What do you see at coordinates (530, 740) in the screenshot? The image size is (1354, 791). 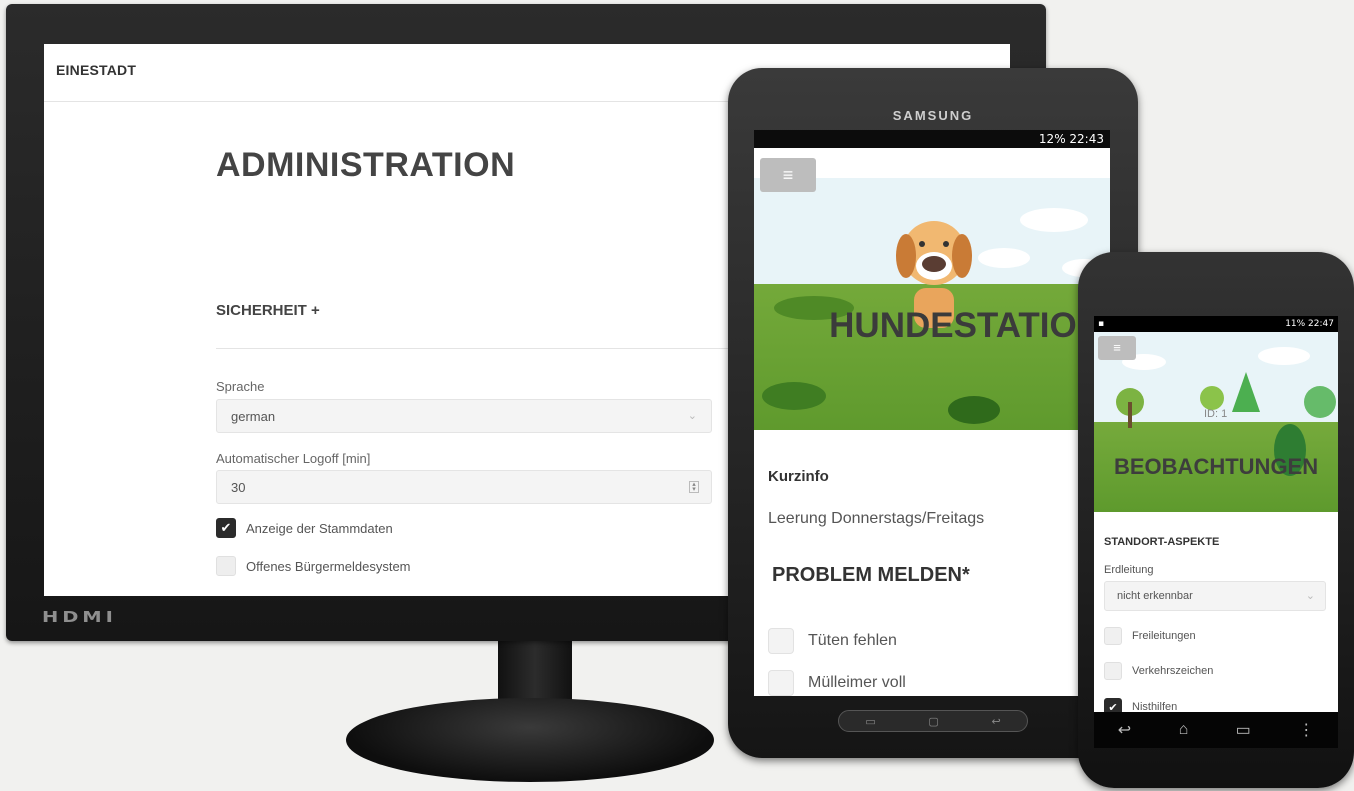 I see `monitor-stand-base` at bounding box center [530, 740].